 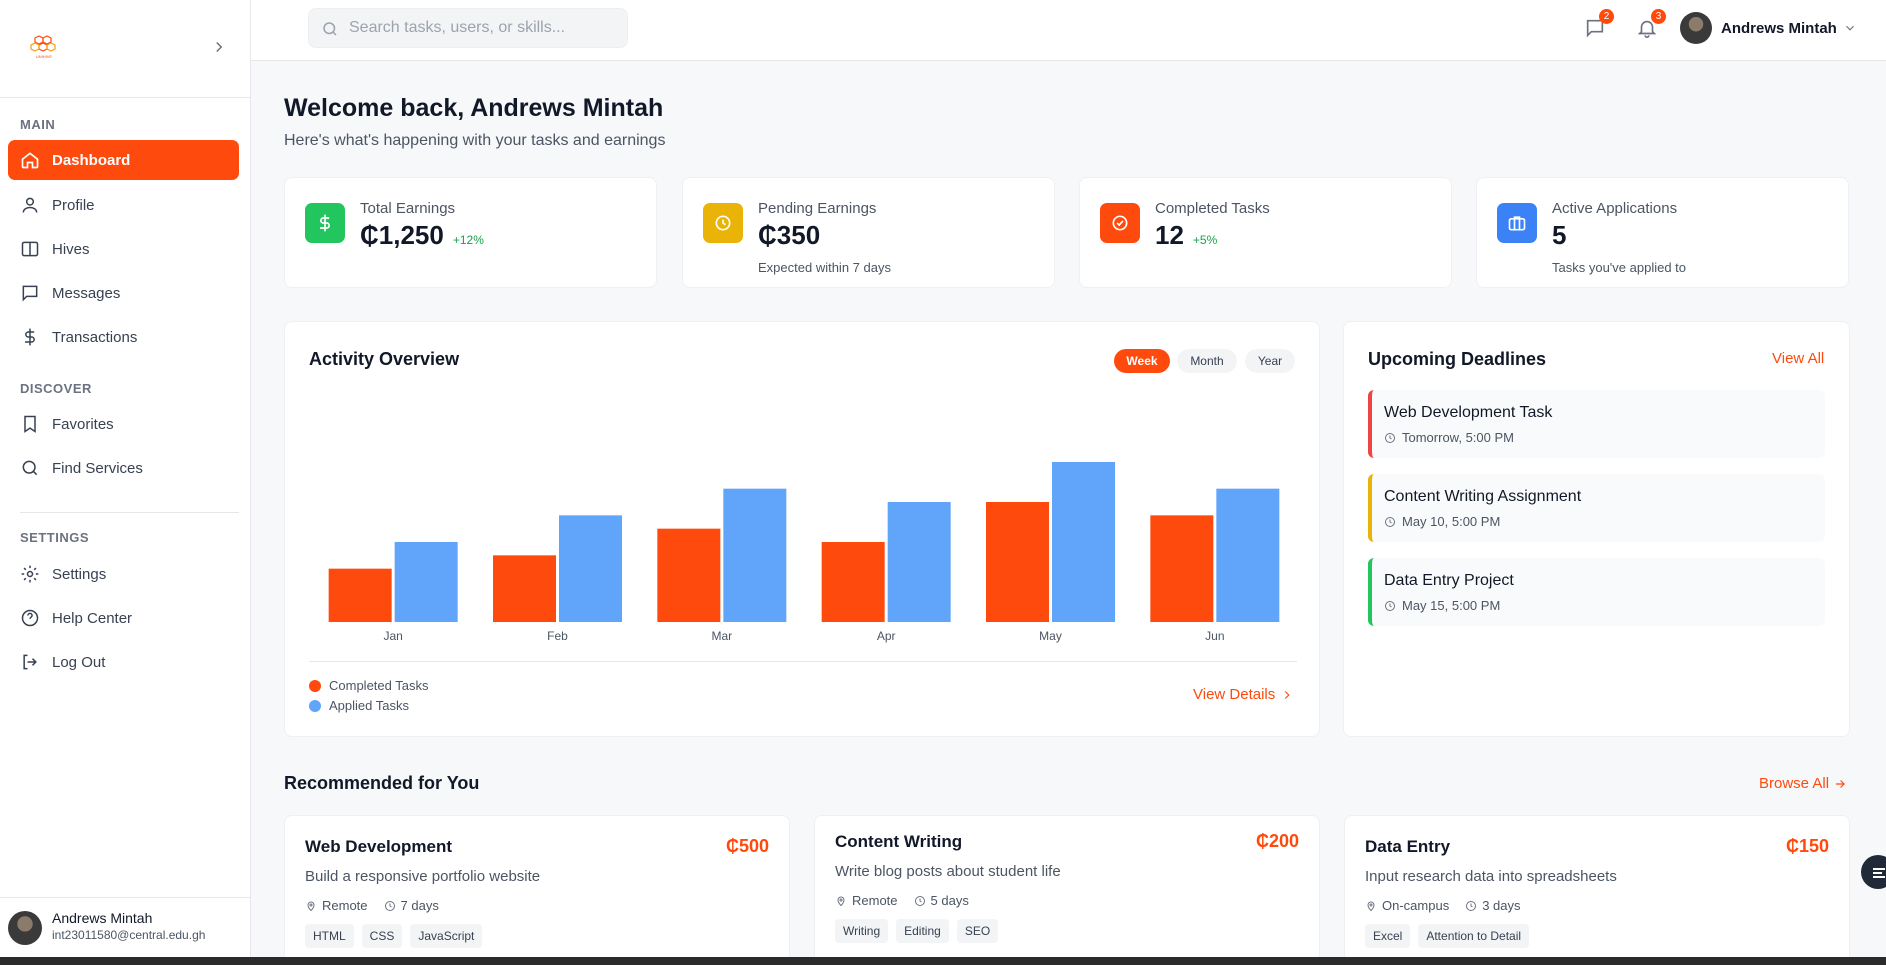 I want to click on browse-all-link: Browse All, so click(x=1803, y=783).